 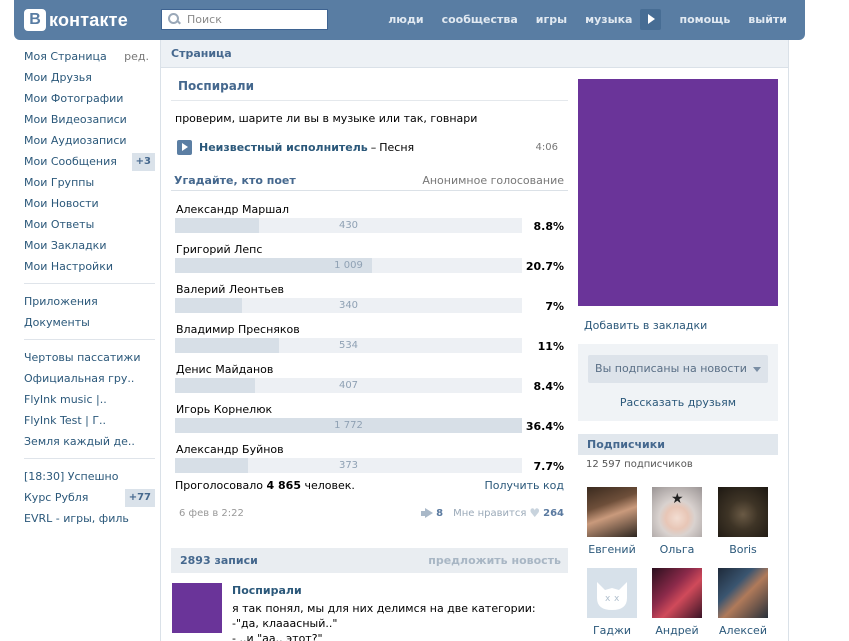 I want to click on poll-type: Анонимное голосование, so click(x=493, y=180).